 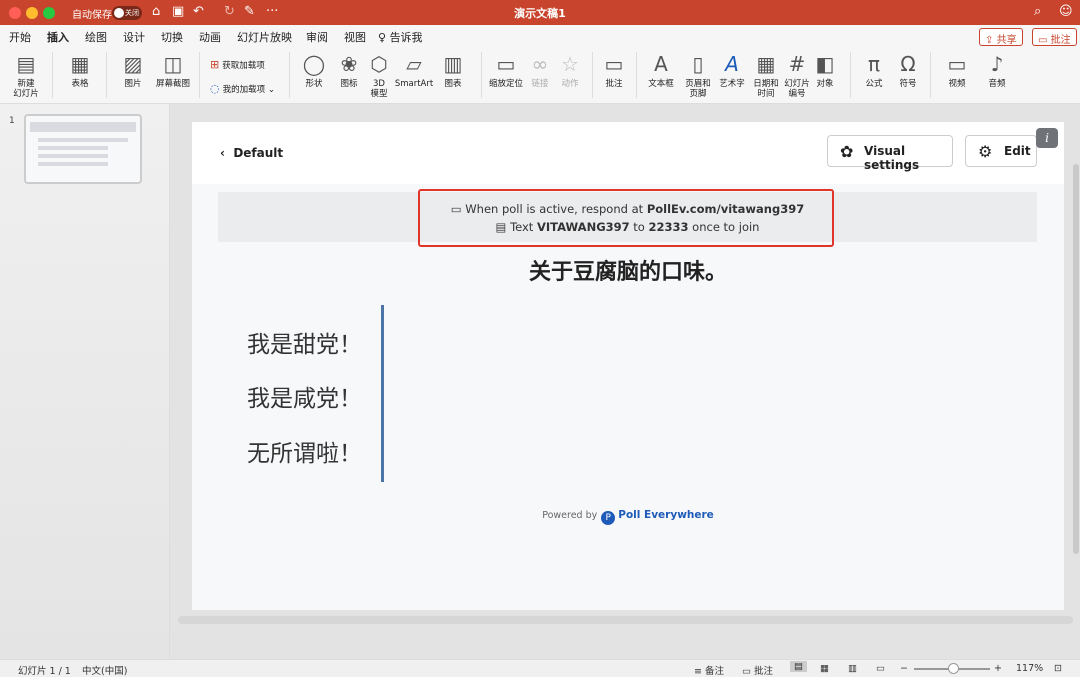 What do you see at coordinates (414, 84) in the screenshot?
I see `smartart-label: SmartArt` at bounding box center [414, 84].